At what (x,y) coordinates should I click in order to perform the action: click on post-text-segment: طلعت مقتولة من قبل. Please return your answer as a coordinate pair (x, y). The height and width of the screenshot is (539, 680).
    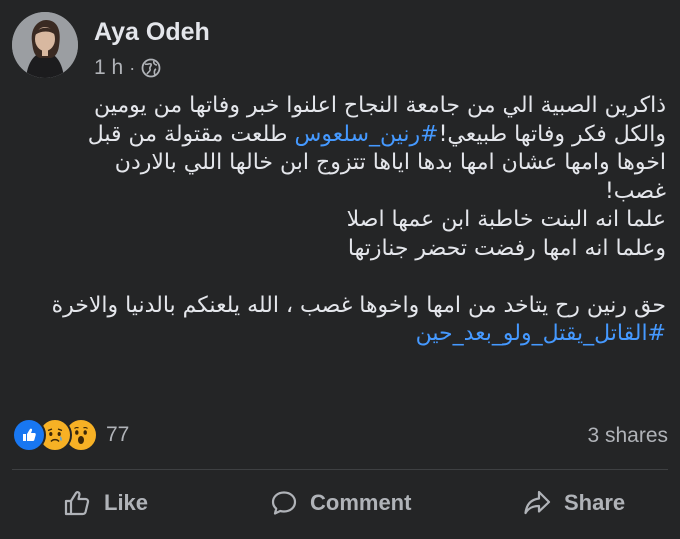
    Looking at the image, I should click on (187, 134).